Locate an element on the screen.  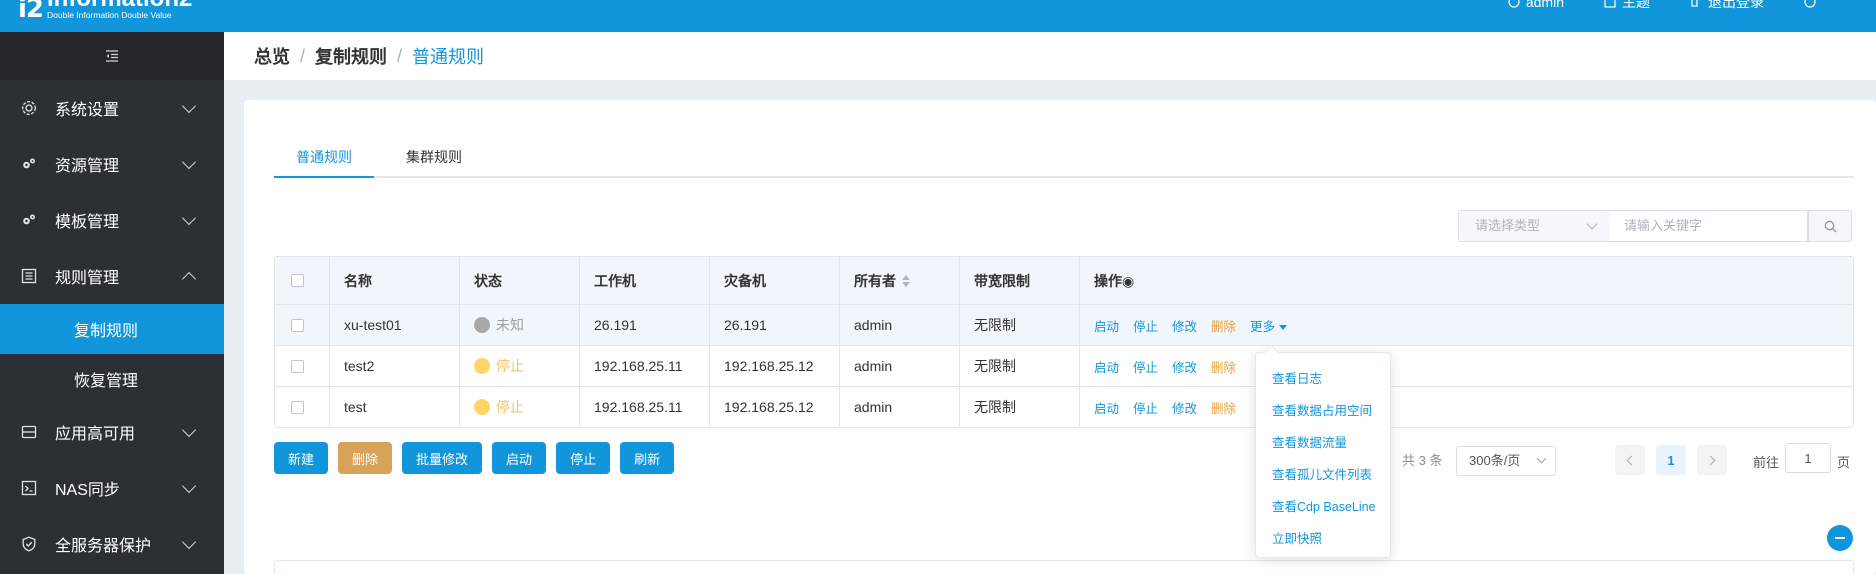
sidebar-item-rule-management: 规则管理 is located at coordinates (112, 276).